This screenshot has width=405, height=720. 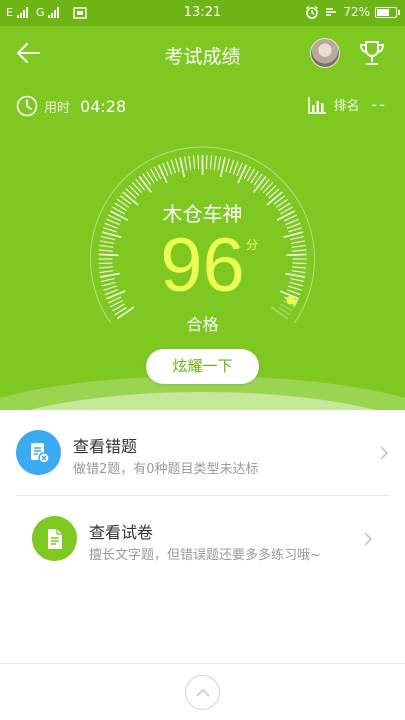 What do you see at coordinates (27, 106) in the screenshot?
I see `clock-icon` at bounding box center [27, 106].